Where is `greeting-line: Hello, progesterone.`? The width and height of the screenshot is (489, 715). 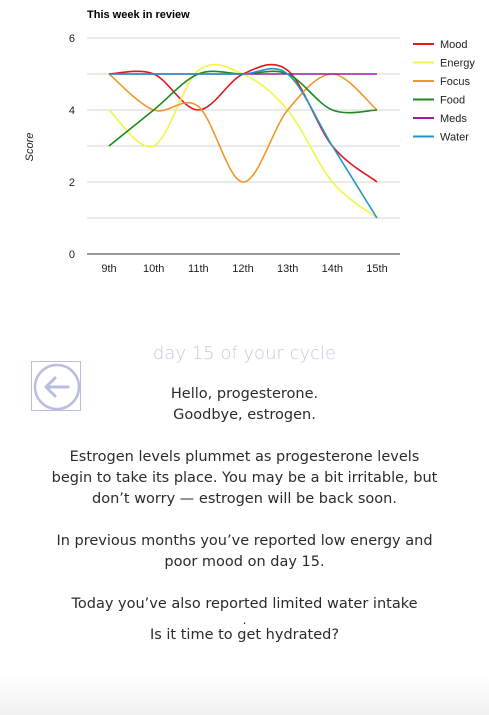 greeting-line: Hello, progesterone. is located at coordinates (244, 394).